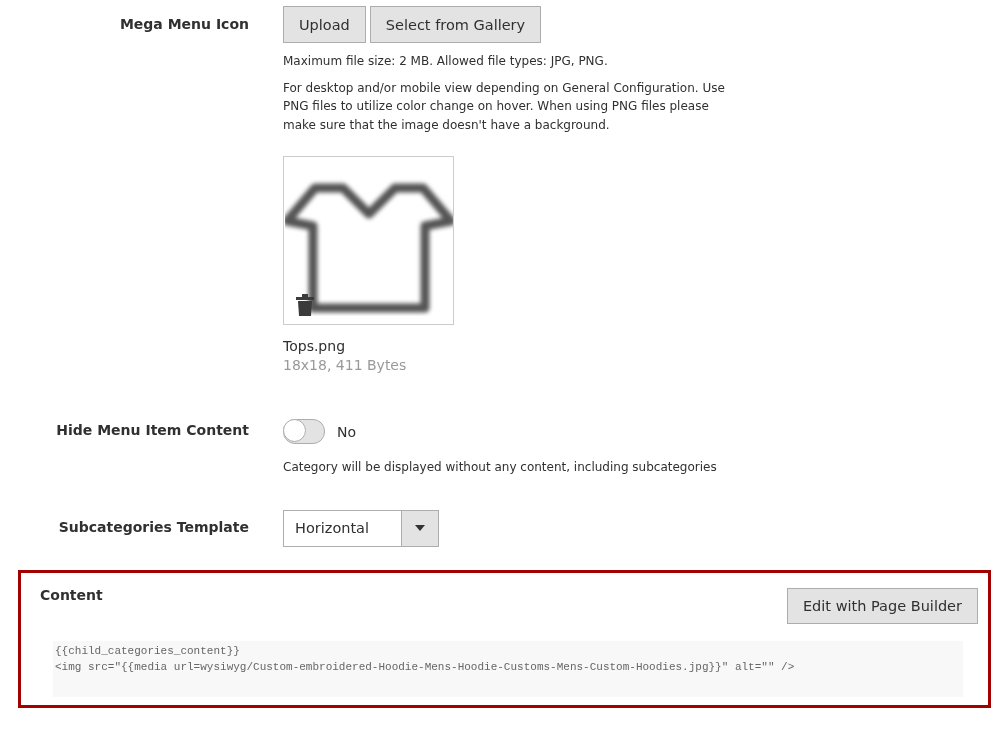 Image resolution: width=1007 pixels, height=732 pixels. Describe the element at coordinates (304, 431) in the screenshot. I see `toggle-switch` at that location.